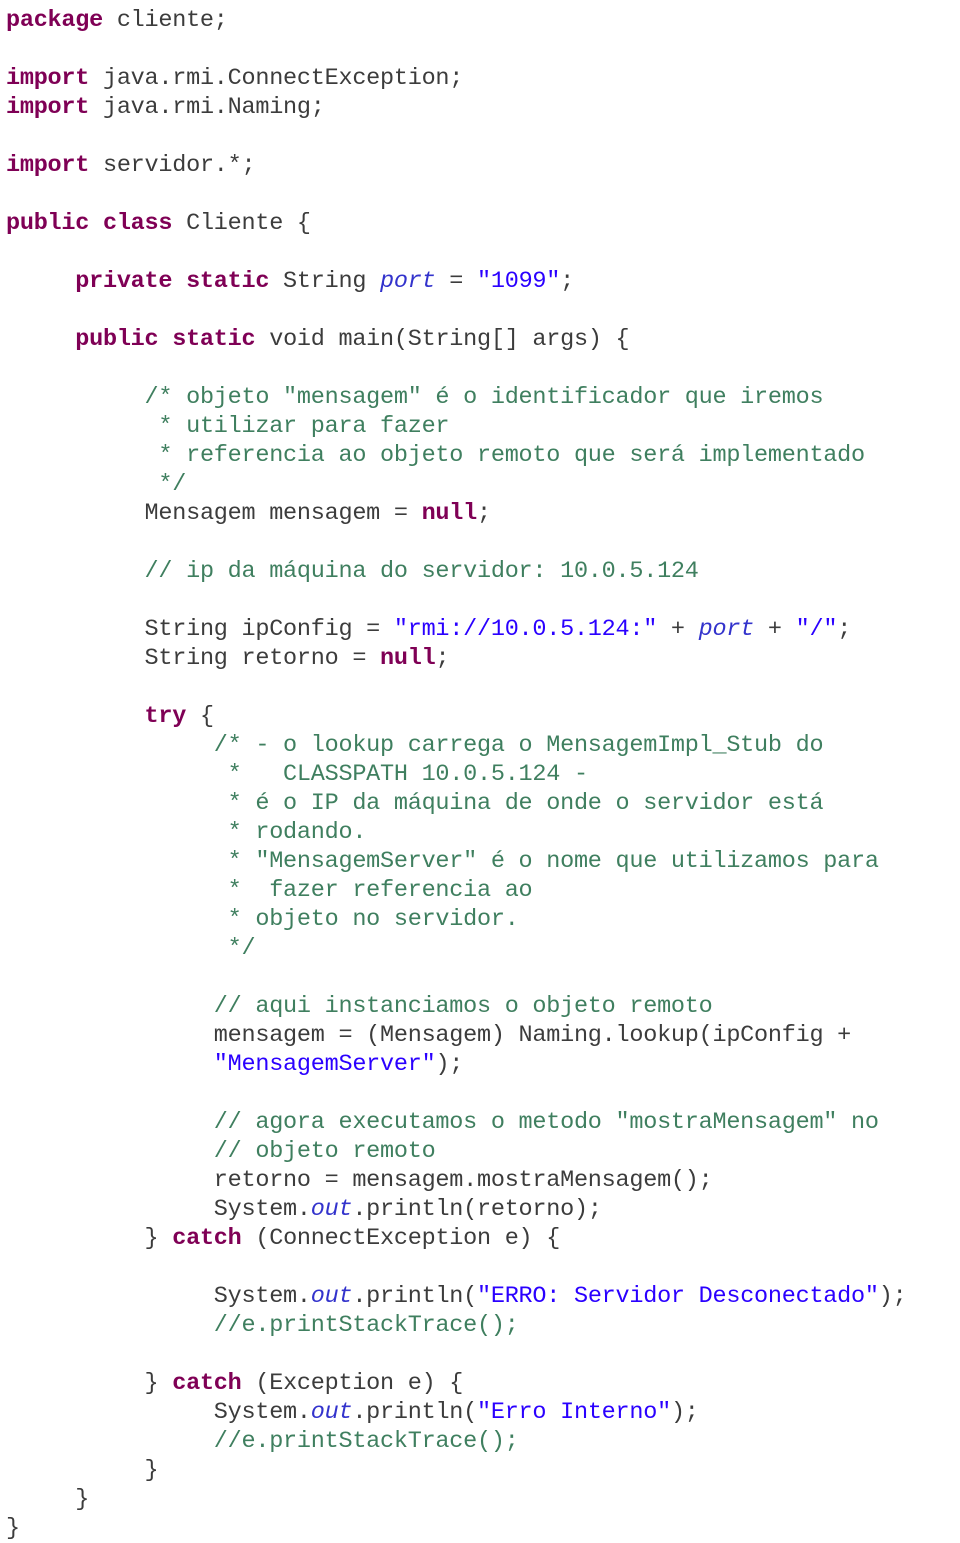  Describe the element at coordinates (297, 426) in the screenshot. I see `code-comment: * utilizar para fazer` at that location.